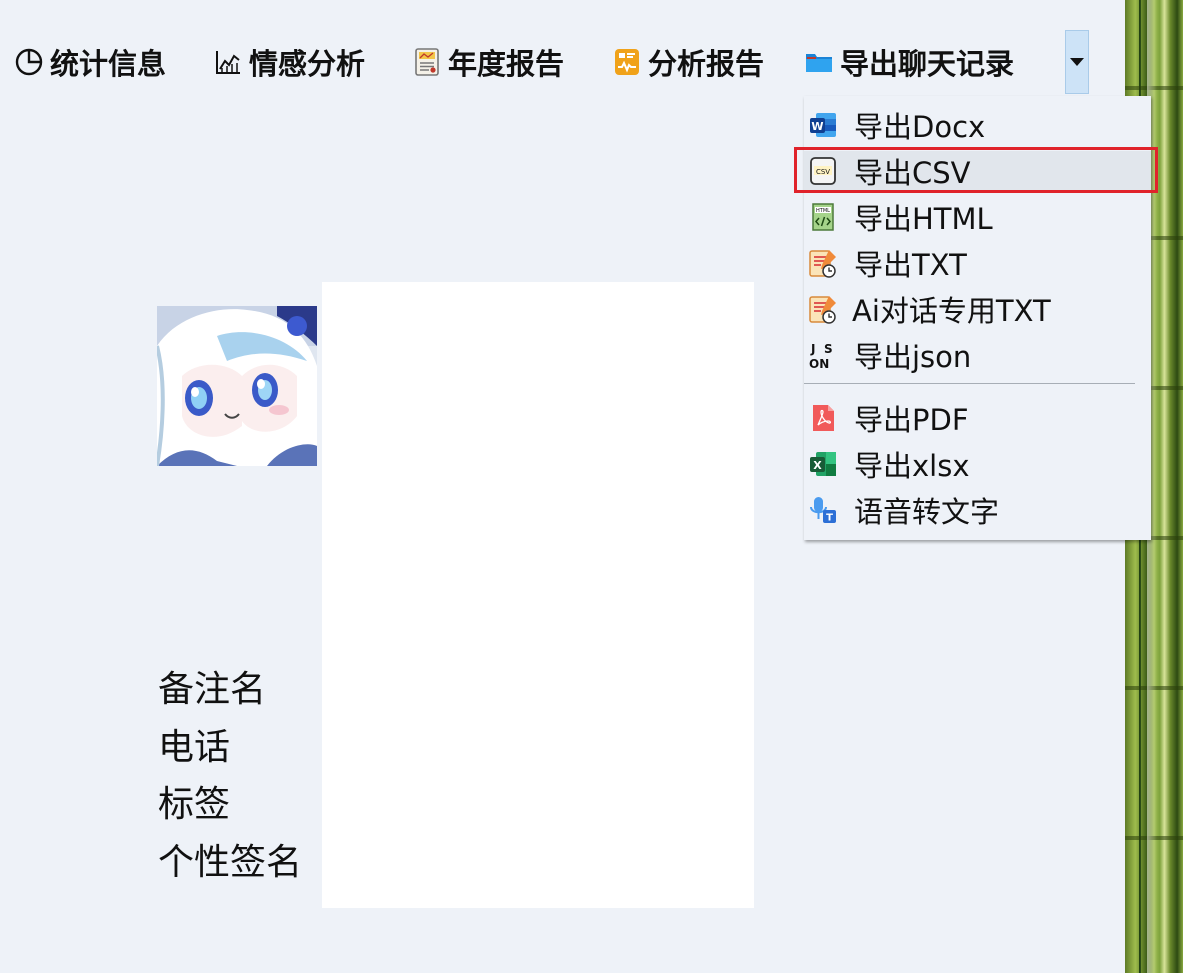 This screenshot has width=1183, height=973. I want to click on excel-icon: X, so click(823, 464).